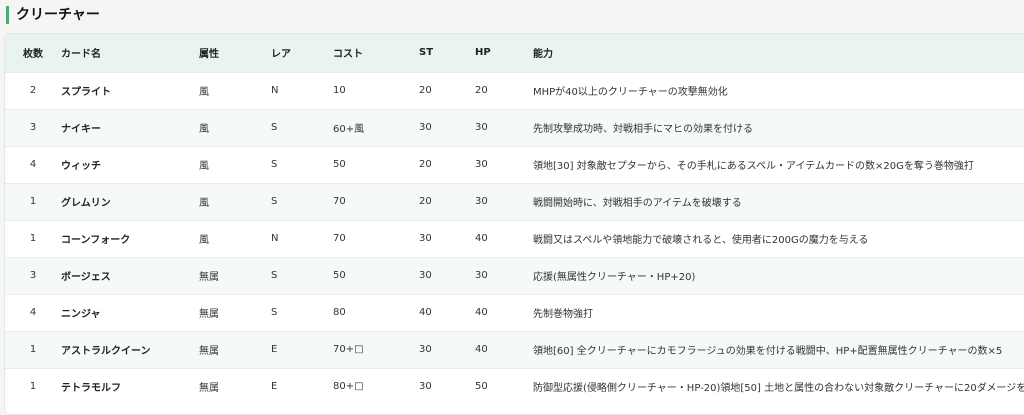  I want to click on cell-cost: 10, so click(339, 90).